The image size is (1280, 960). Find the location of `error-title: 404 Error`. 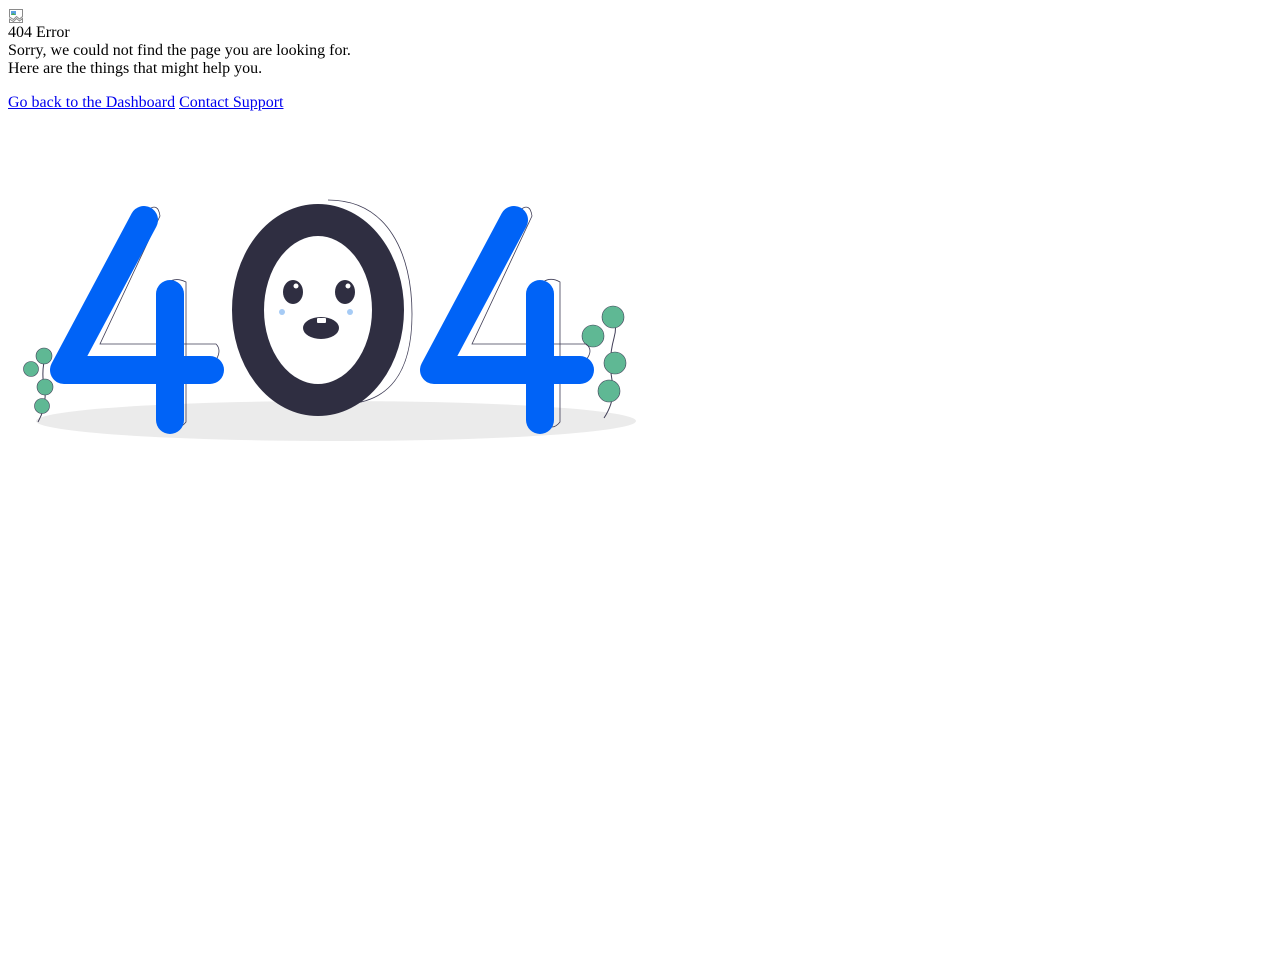

error-title: 404 Error is located at coordinates (39, 32).